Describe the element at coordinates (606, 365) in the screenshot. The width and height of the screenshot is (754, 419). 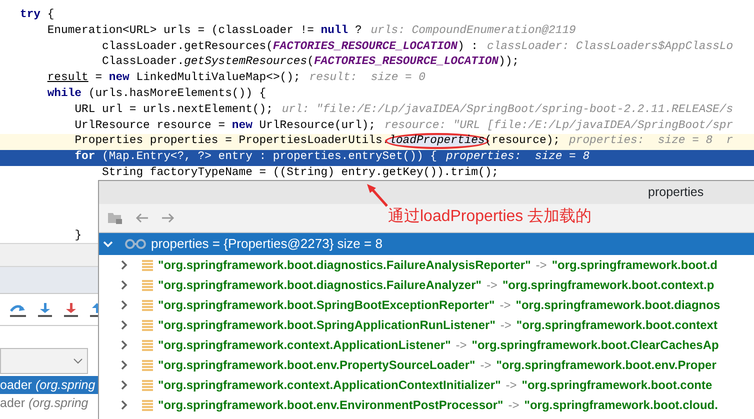
I see `entry-value: "org.springframework.boot.env.Proper` at that location.